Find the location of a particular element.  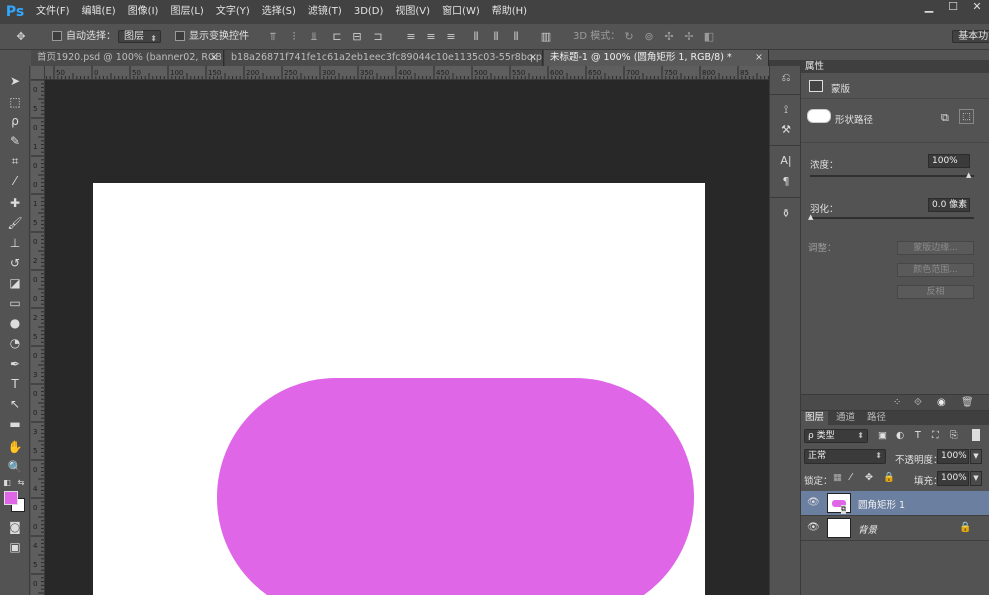

apply-mask-icon: ⟐ is located at coordinates (918, 402).